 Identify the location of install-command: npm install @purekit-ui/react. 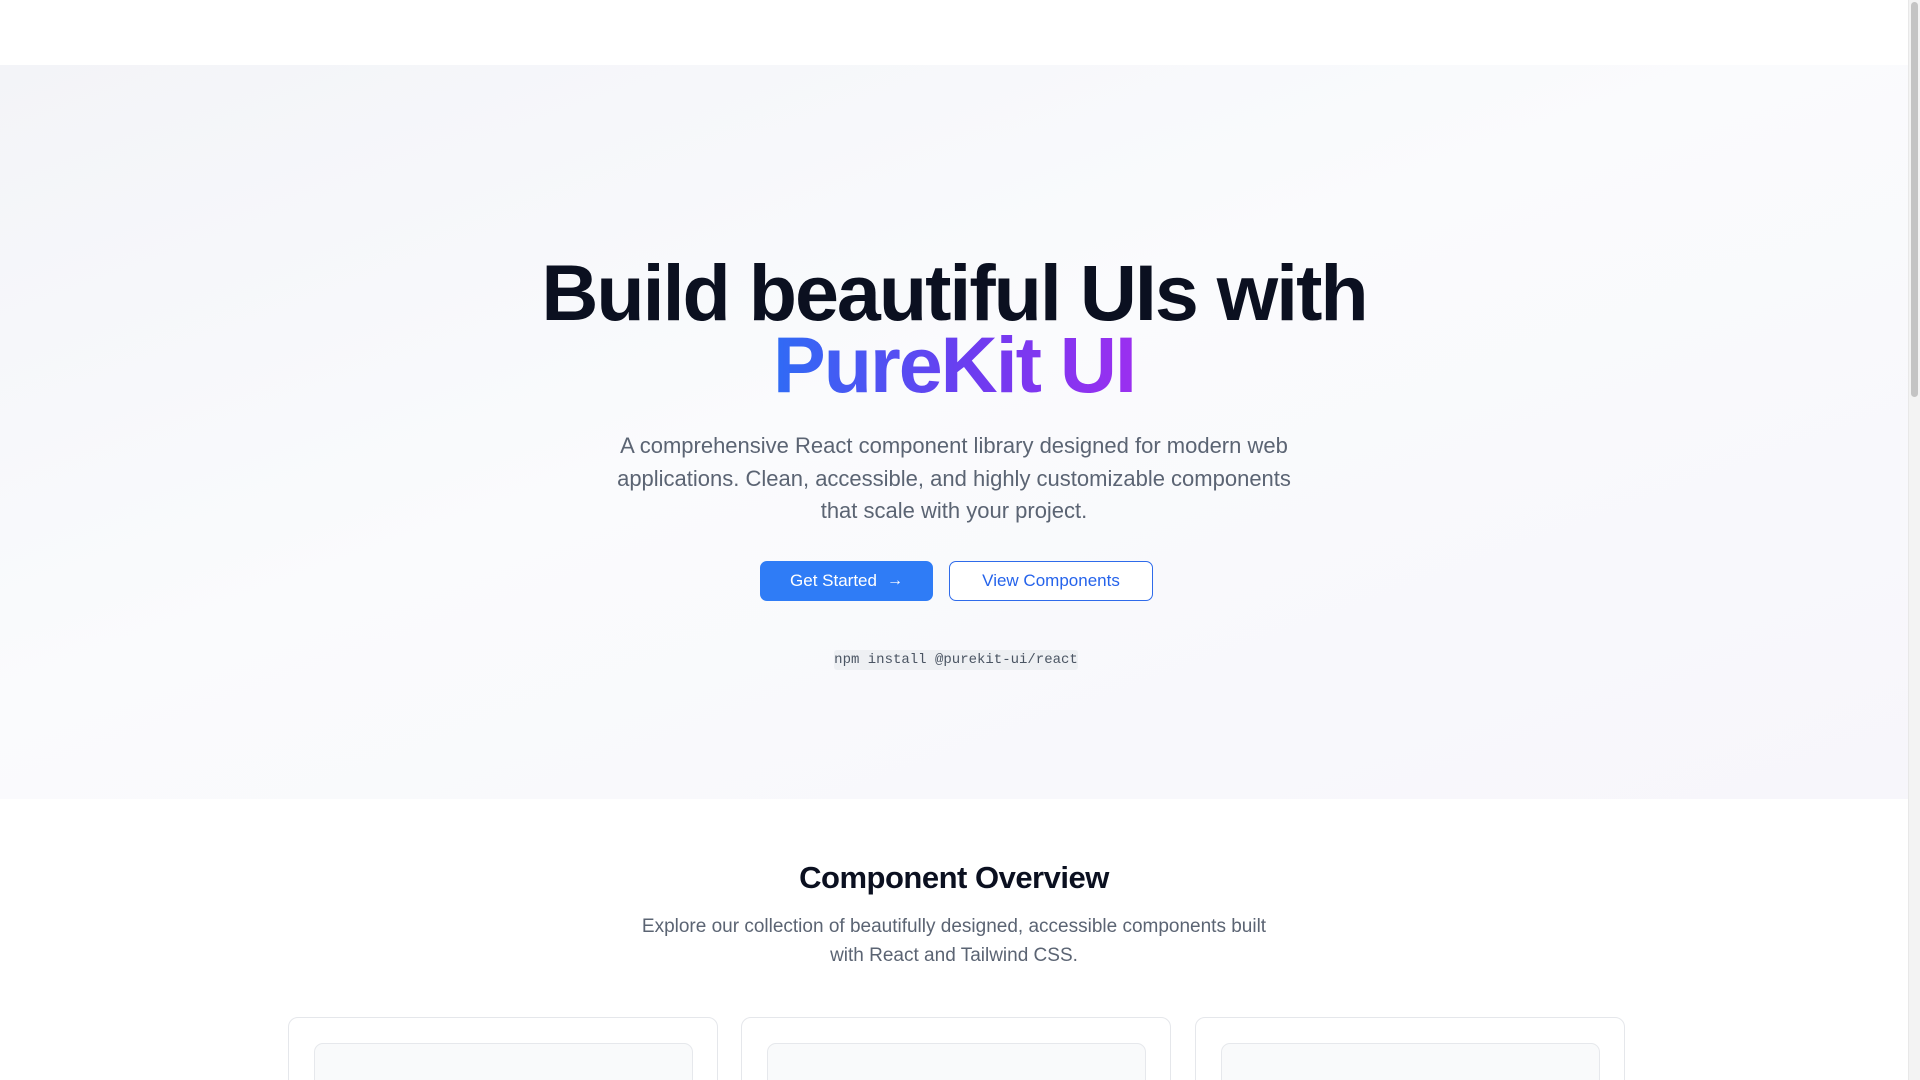
(956, 660).